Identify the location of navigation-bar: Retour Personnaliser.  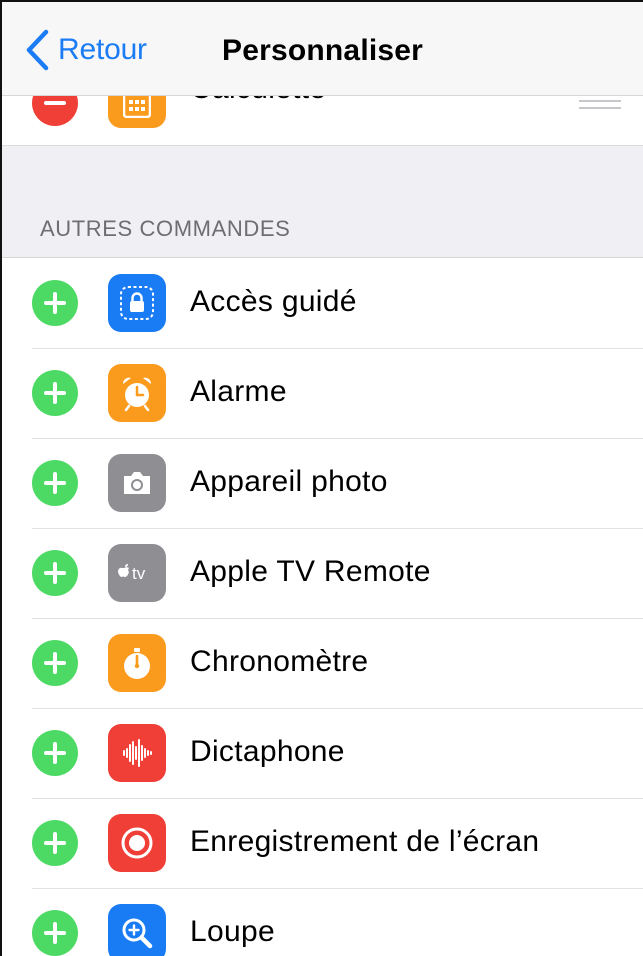
(322, 49).